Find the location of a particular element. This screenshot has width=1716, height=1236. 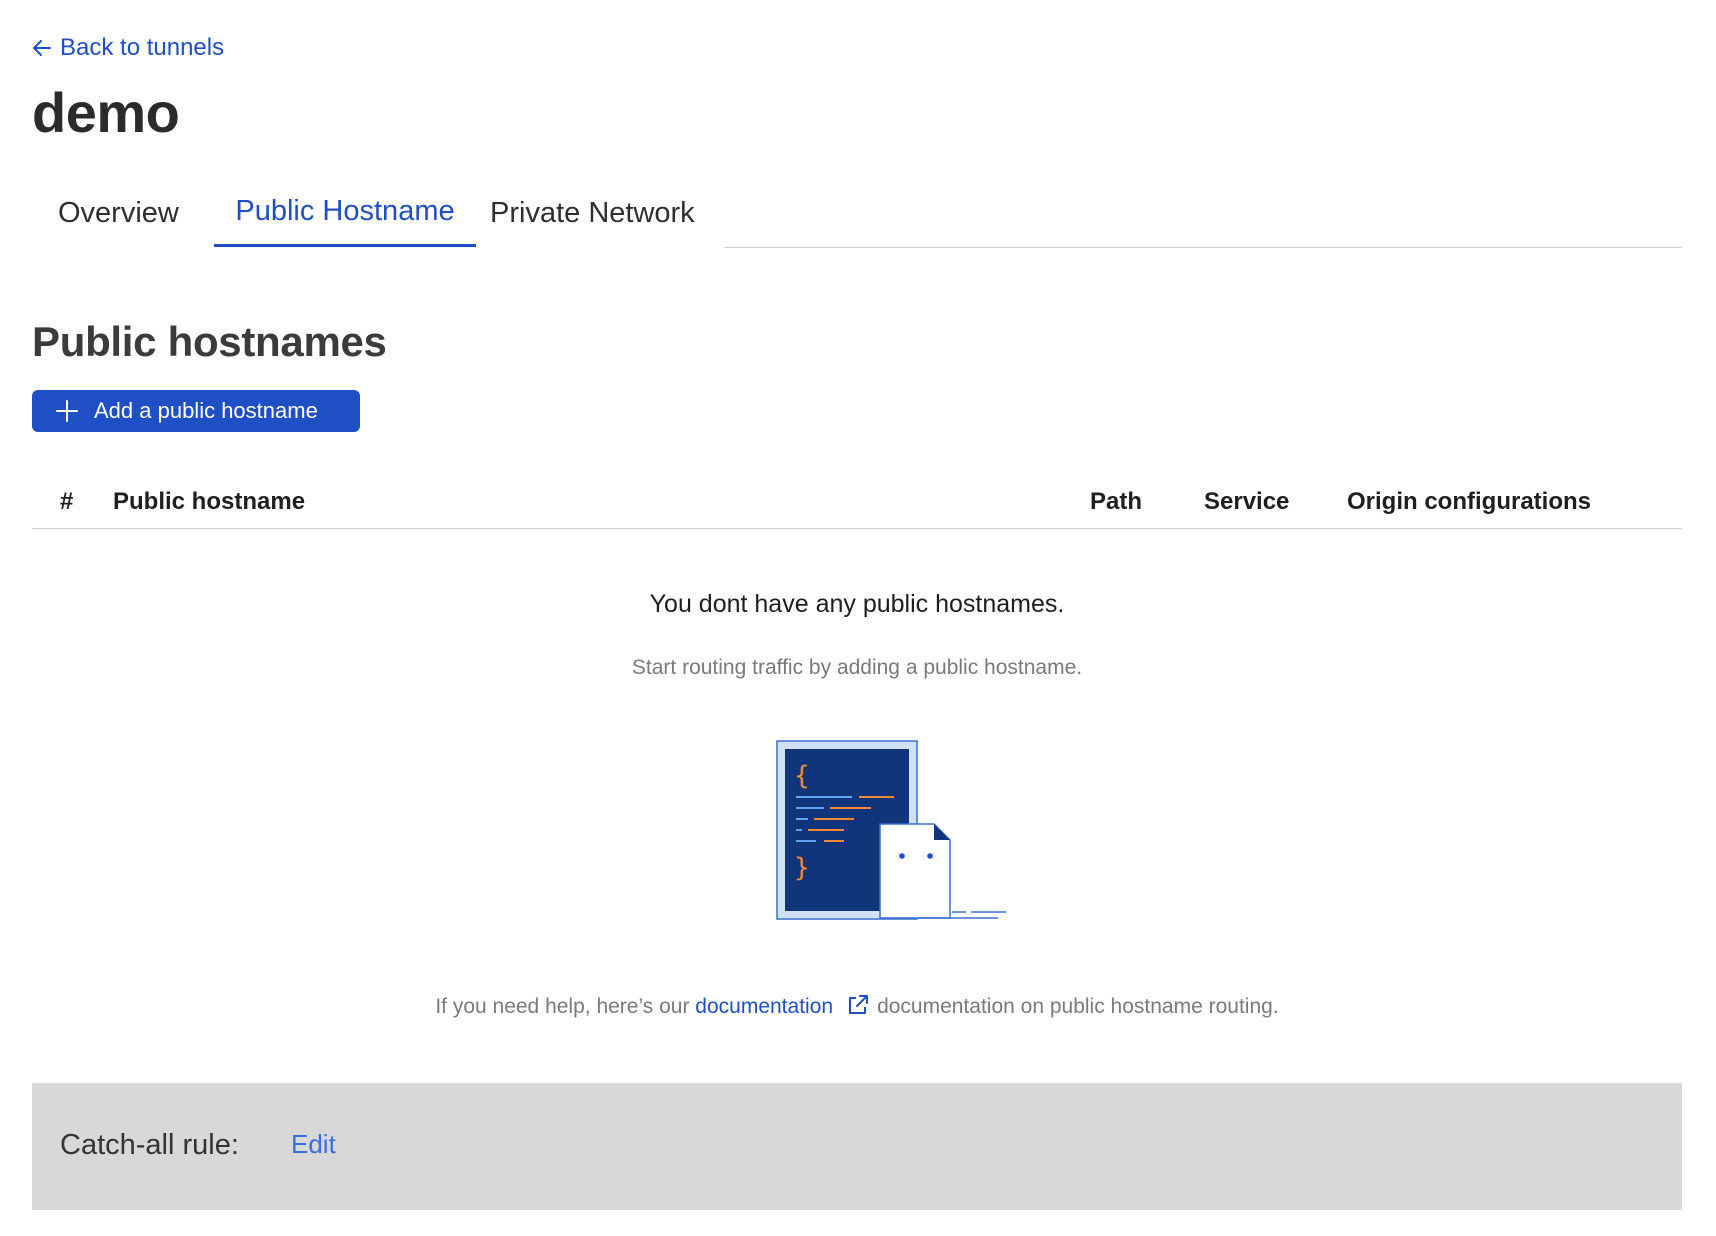

back-link-label: Back to tunnels is located at coordinates (142, 47).